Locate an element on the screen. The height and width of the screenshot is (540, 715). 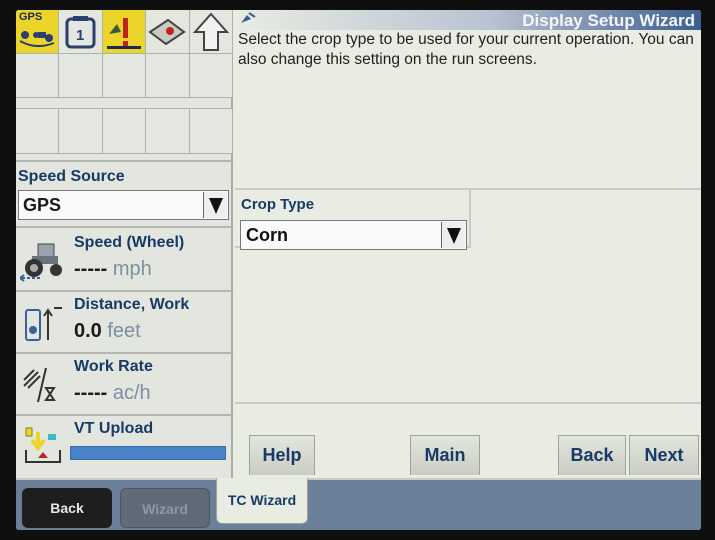
speed-title: Speed (Wheel) is located at coordinates (129, 242).